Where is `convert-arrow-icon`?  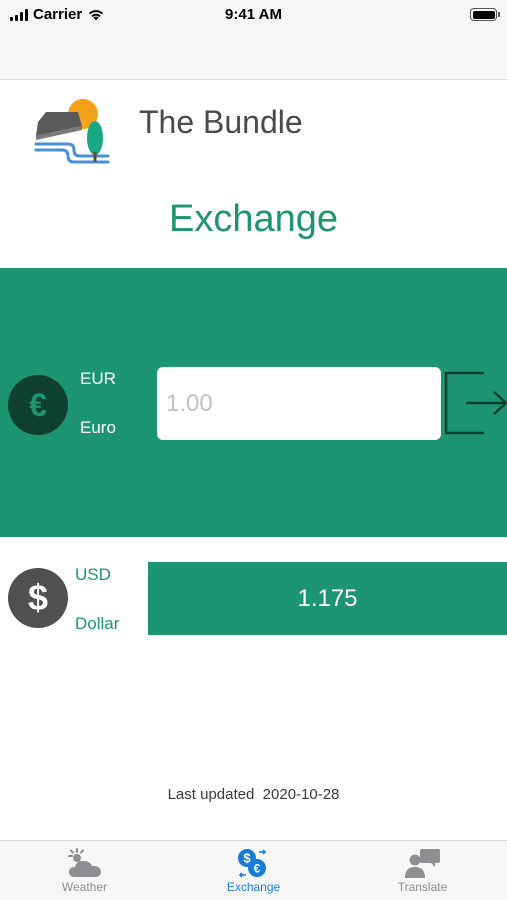
convert-arrow-icon is located at coordinates (475, 403).